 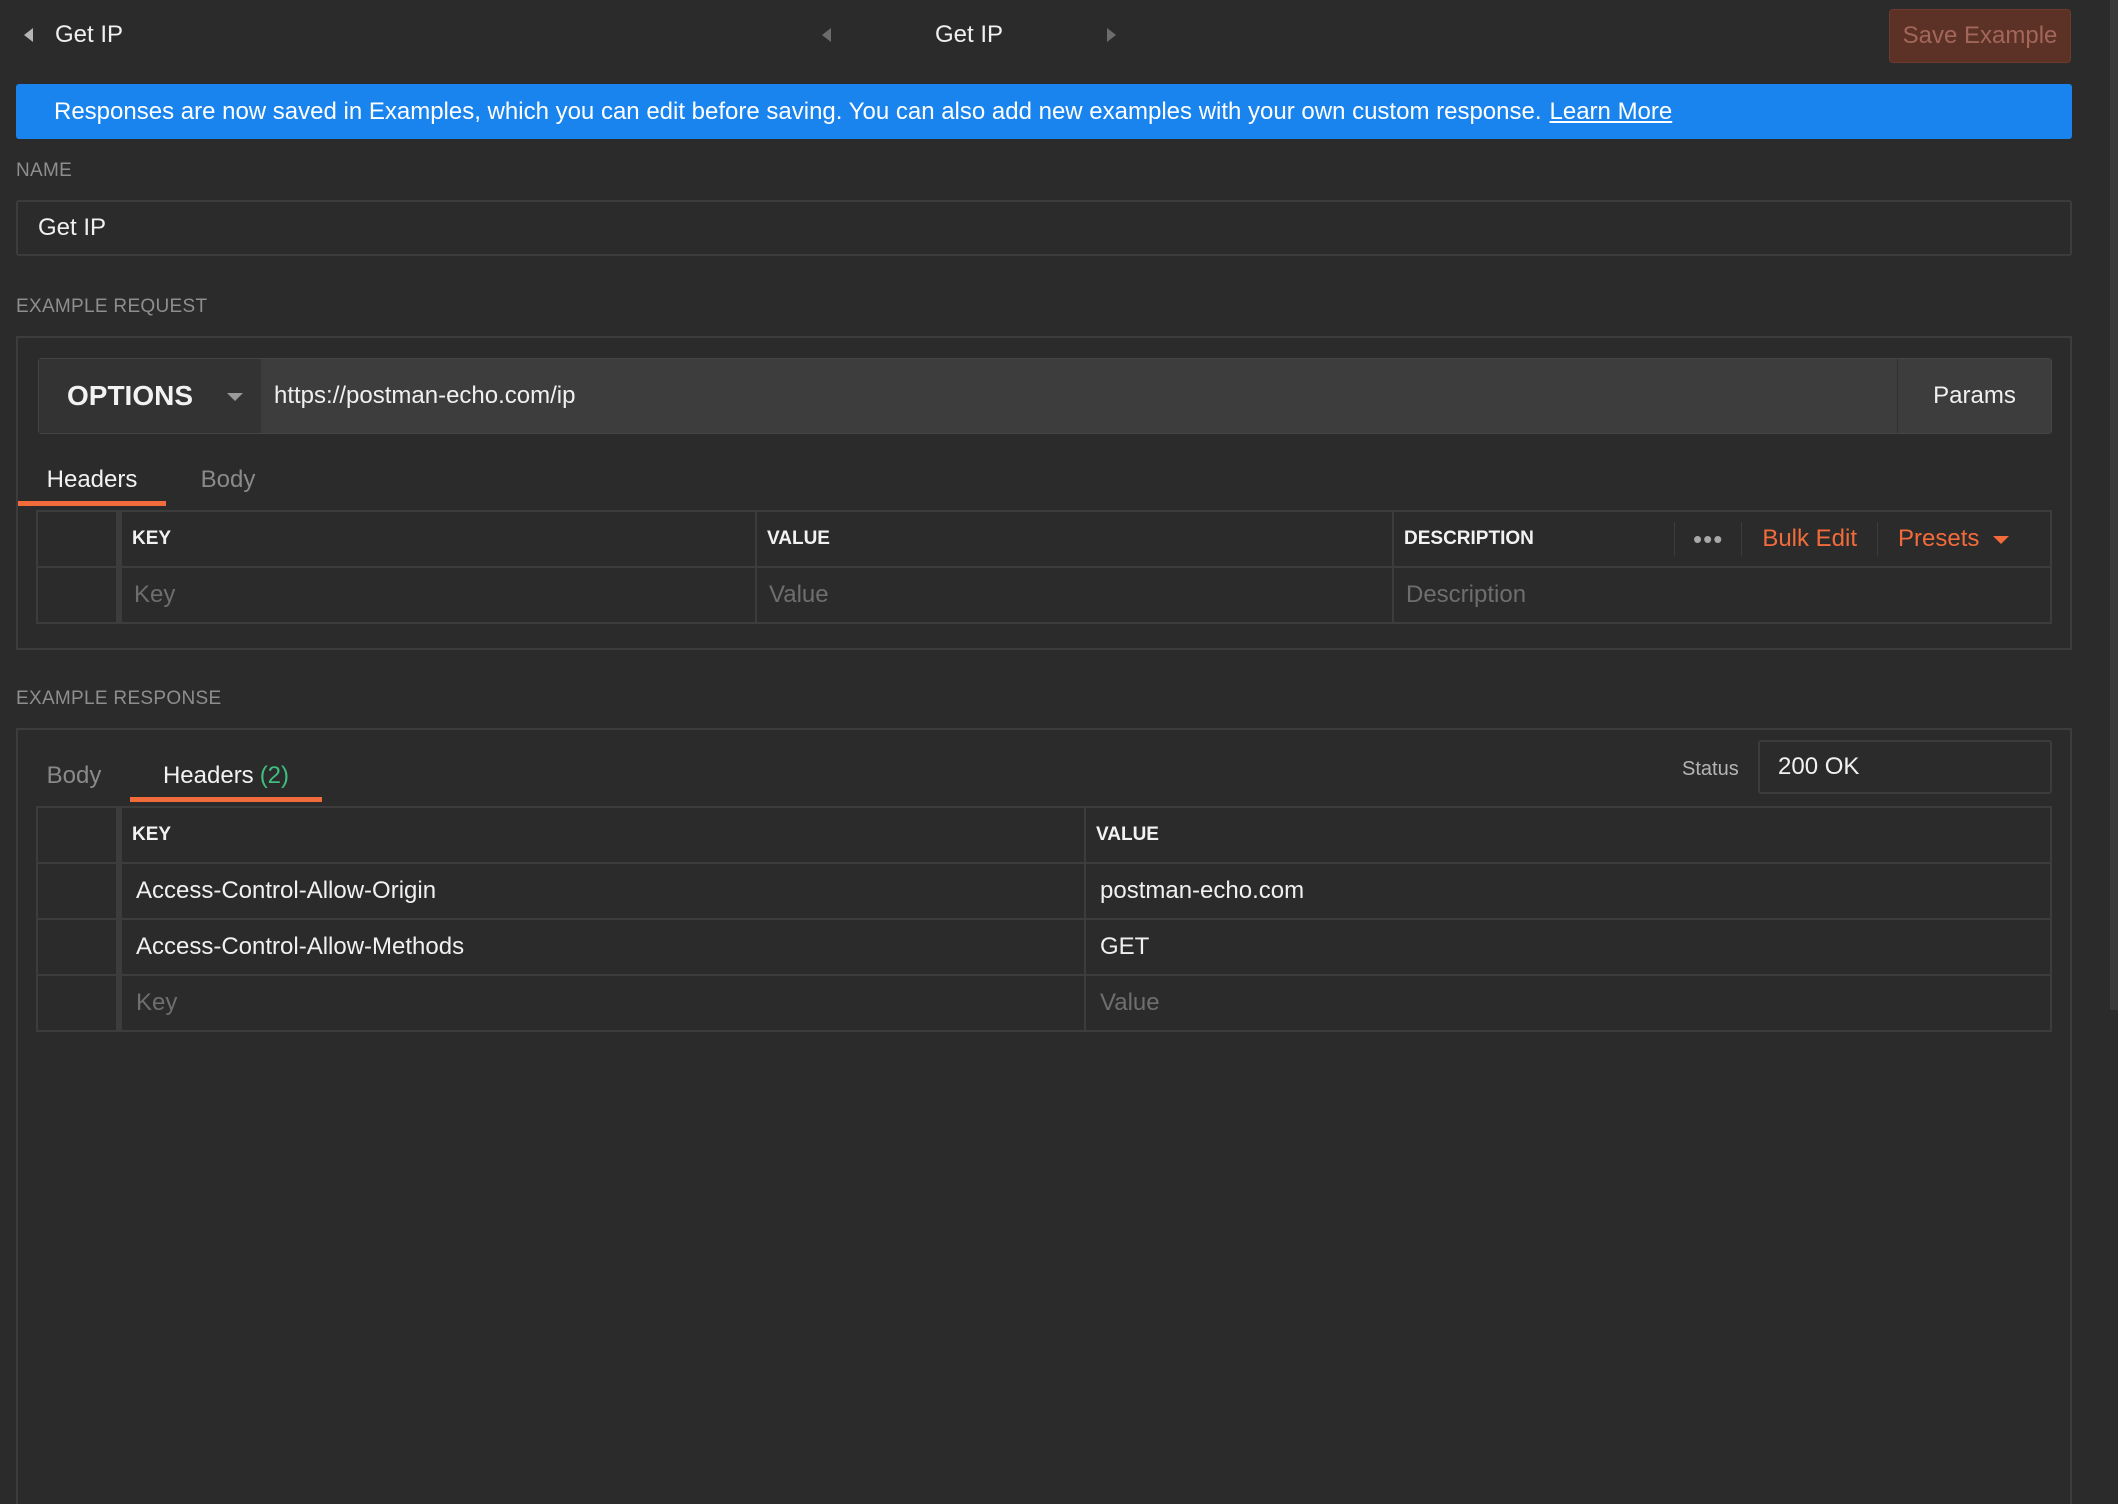 What do you see at coordinates (119, 698) in the screenshot?
I see `example-response-label: EXAMPLE RESPONSE` at bounding box center [119, 698].